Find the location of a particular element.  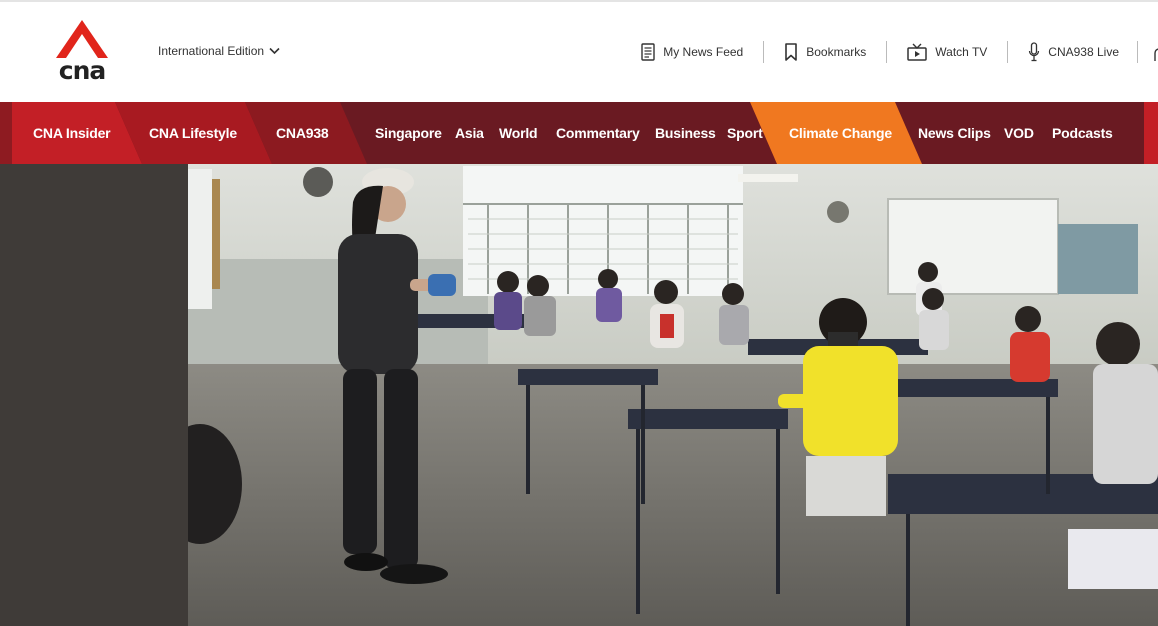

nav-cna-insider: CNA Insider is located at coordinates (72, 133).